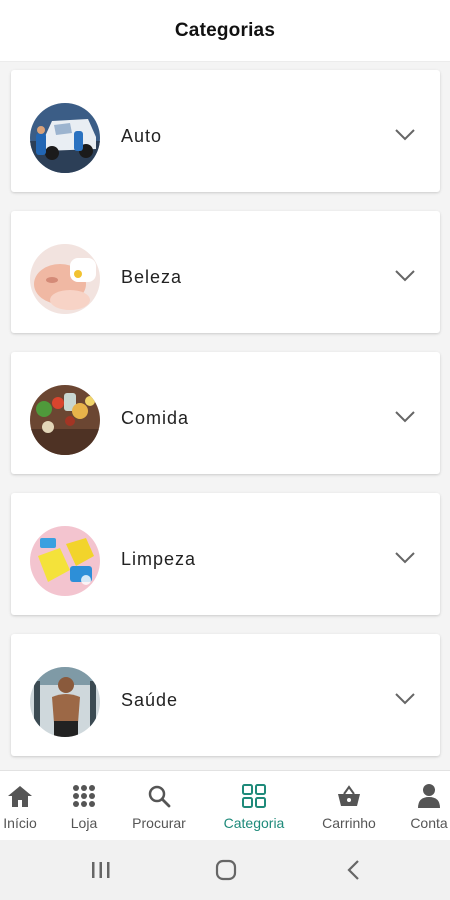 The height and width of the screenshot is (900, 450). I want to click on nav-item-inicio: Início, so click(21, 806).